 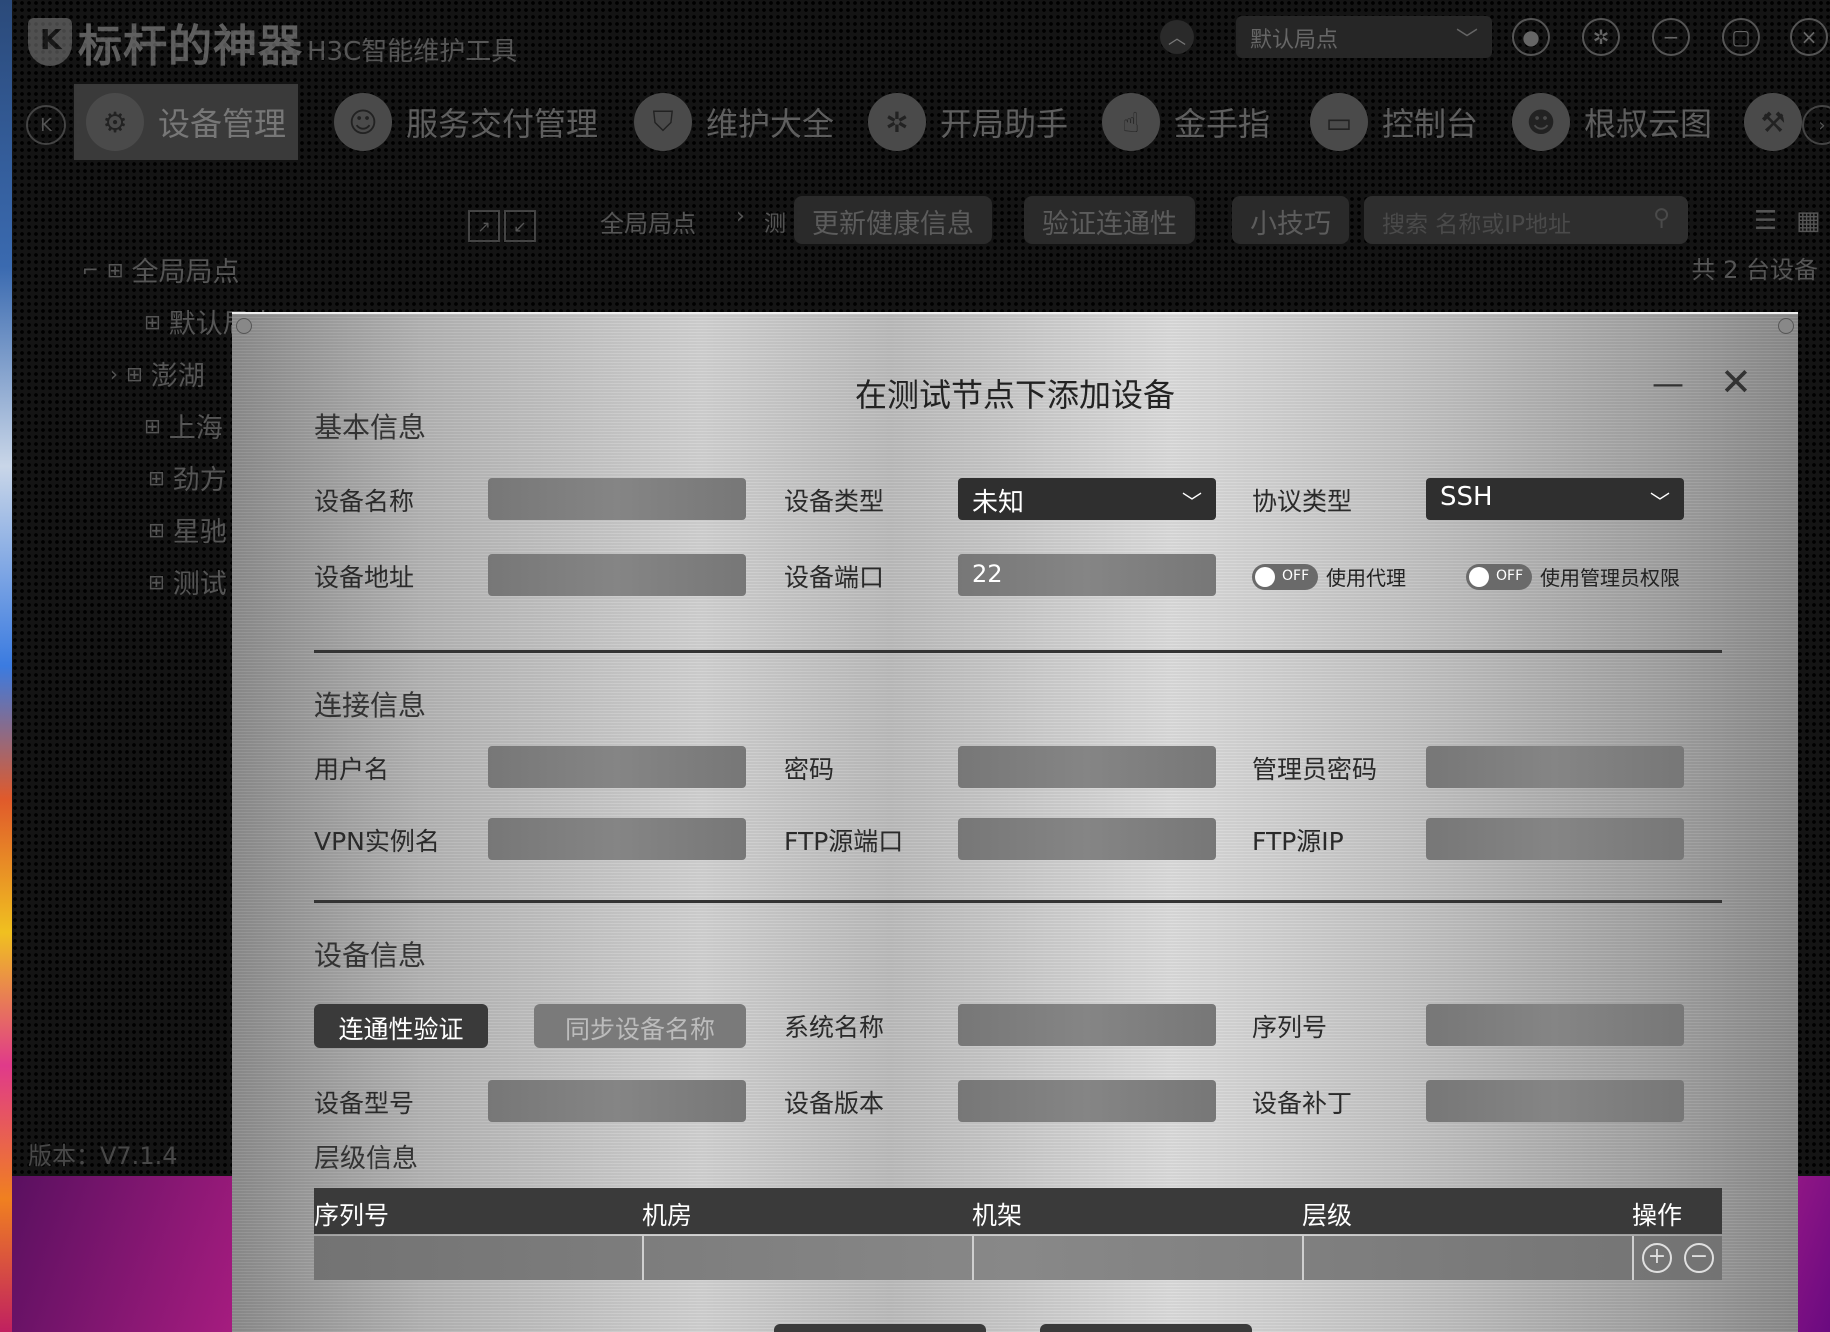 What do you see at coordinates (897, 122) in the screenshot?
I see `gear-icon: ✲` at bounding box center [897, 122].